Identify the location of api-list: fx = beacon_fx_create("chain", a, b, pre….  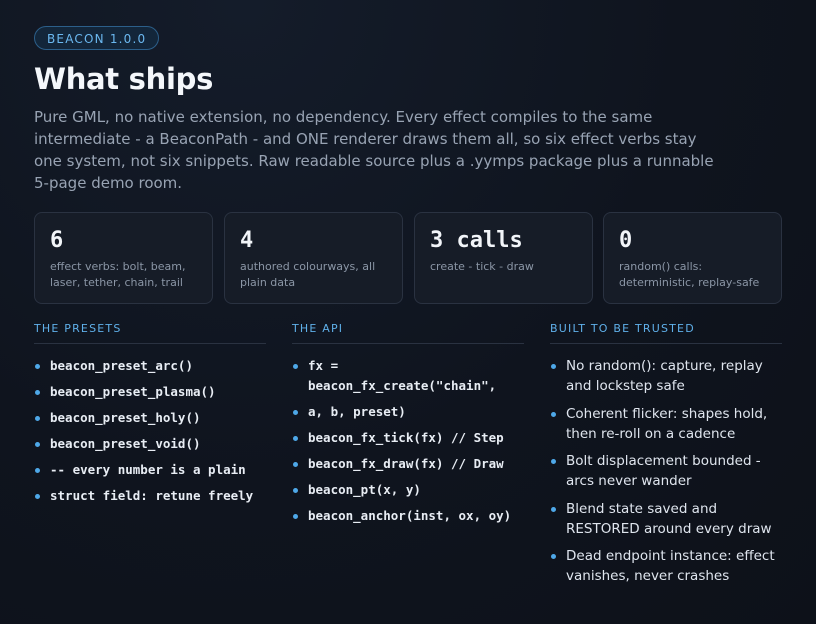
(408, 441).